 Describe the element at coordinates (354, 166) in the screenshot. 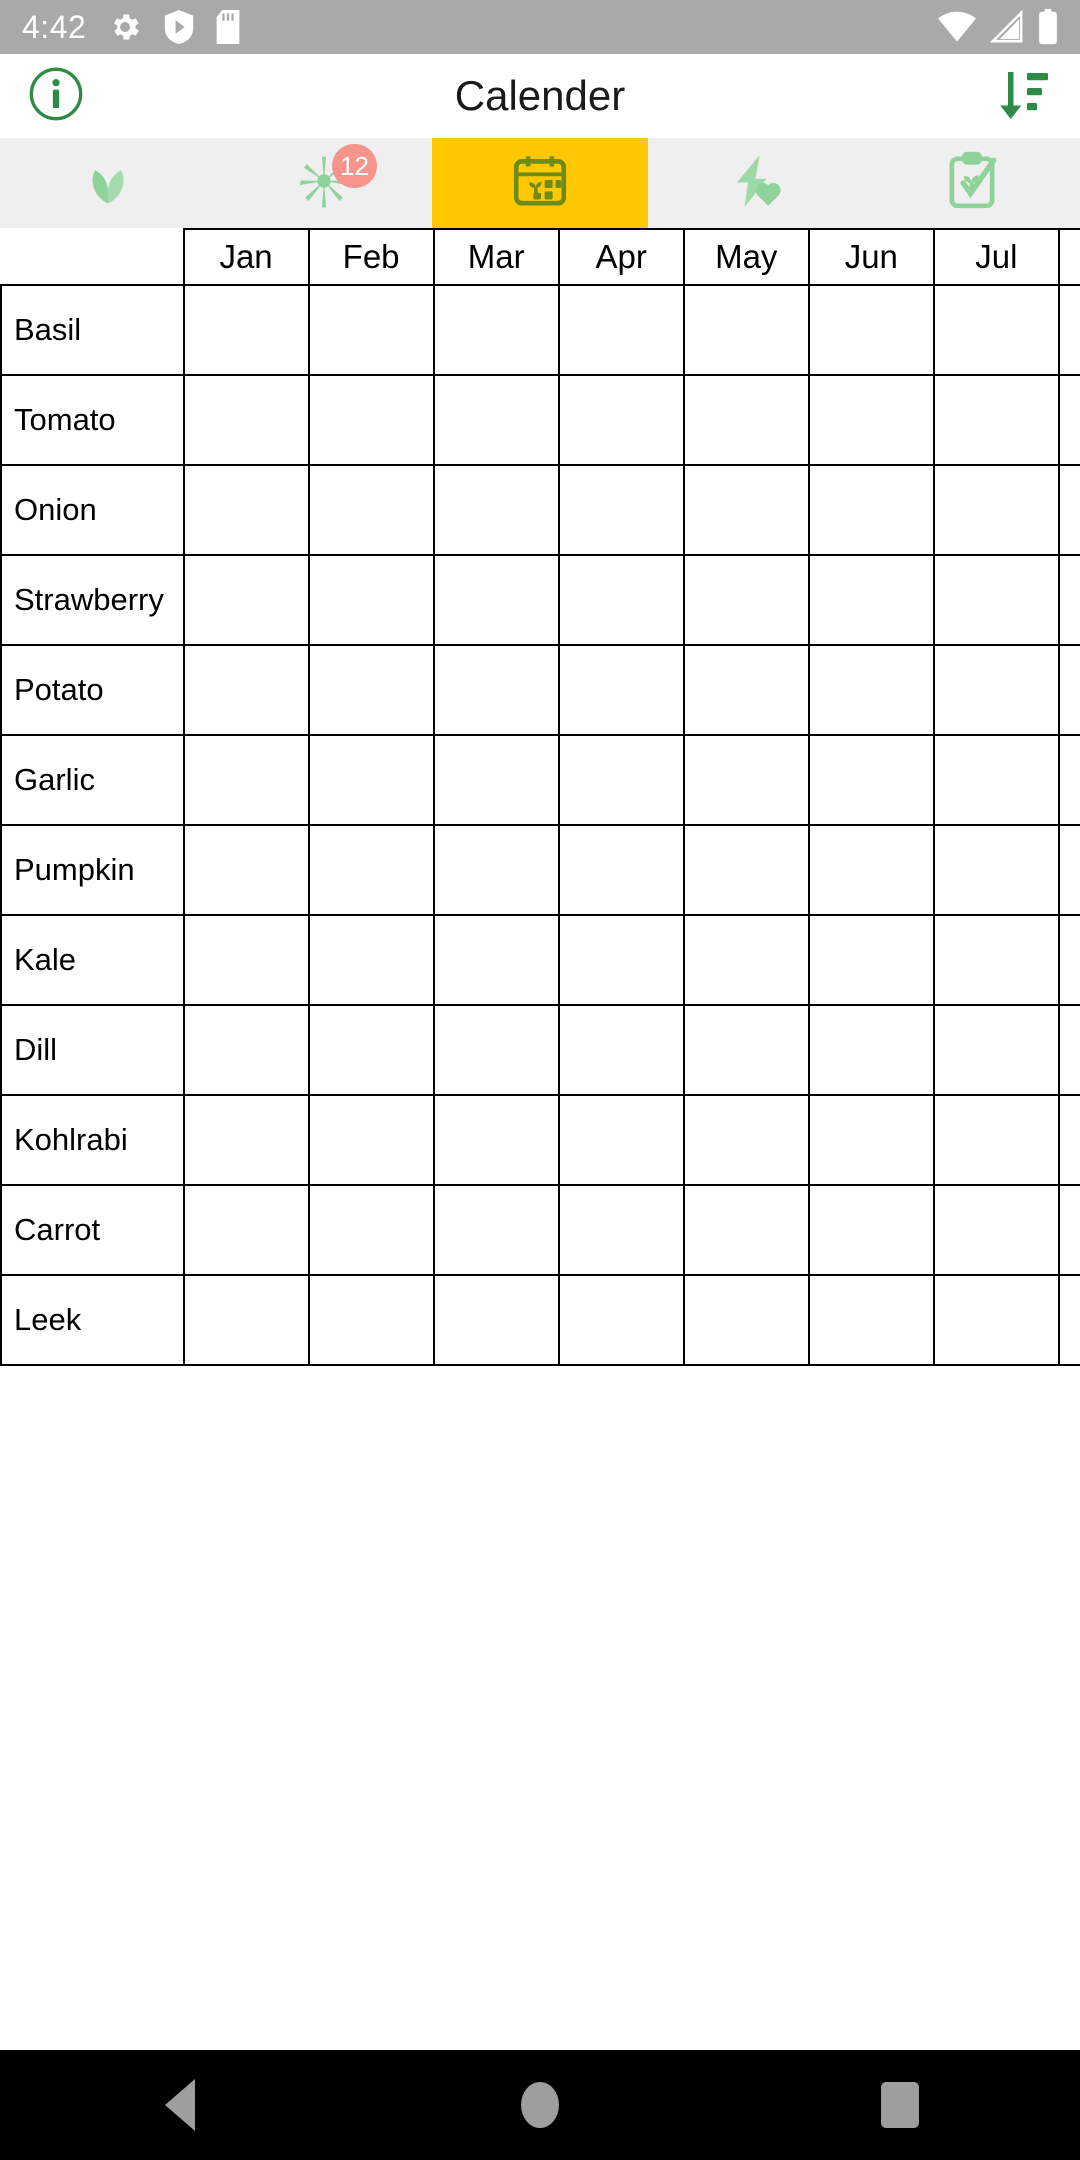

I see `tab-badge-count: 12` at that location.